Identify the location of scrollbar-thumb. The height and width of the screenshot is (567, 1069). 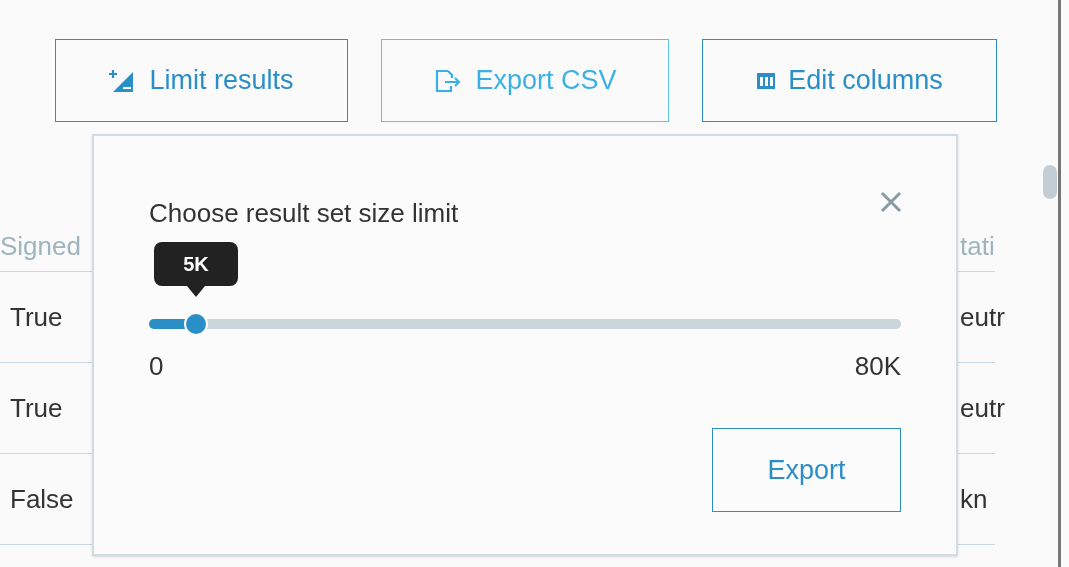
(1050, 182).